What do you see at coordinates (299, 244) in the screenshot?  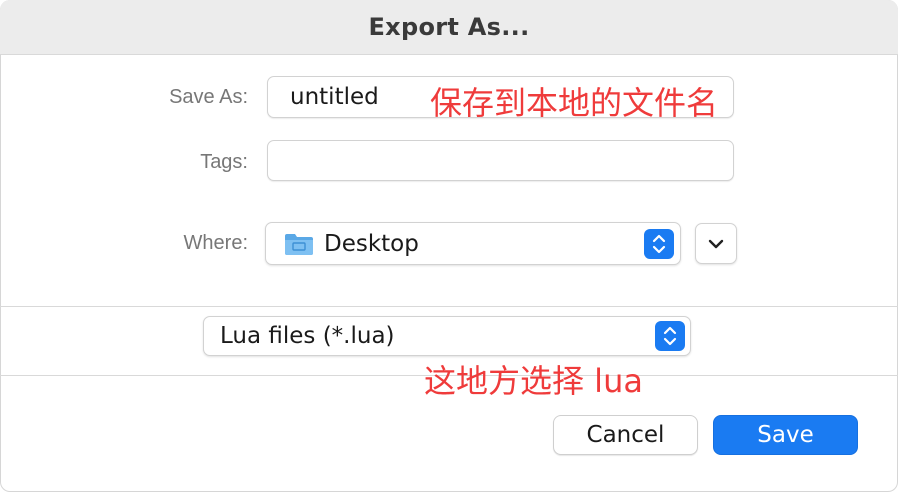 I see `folder-icon` at bounding box center [299, 244].